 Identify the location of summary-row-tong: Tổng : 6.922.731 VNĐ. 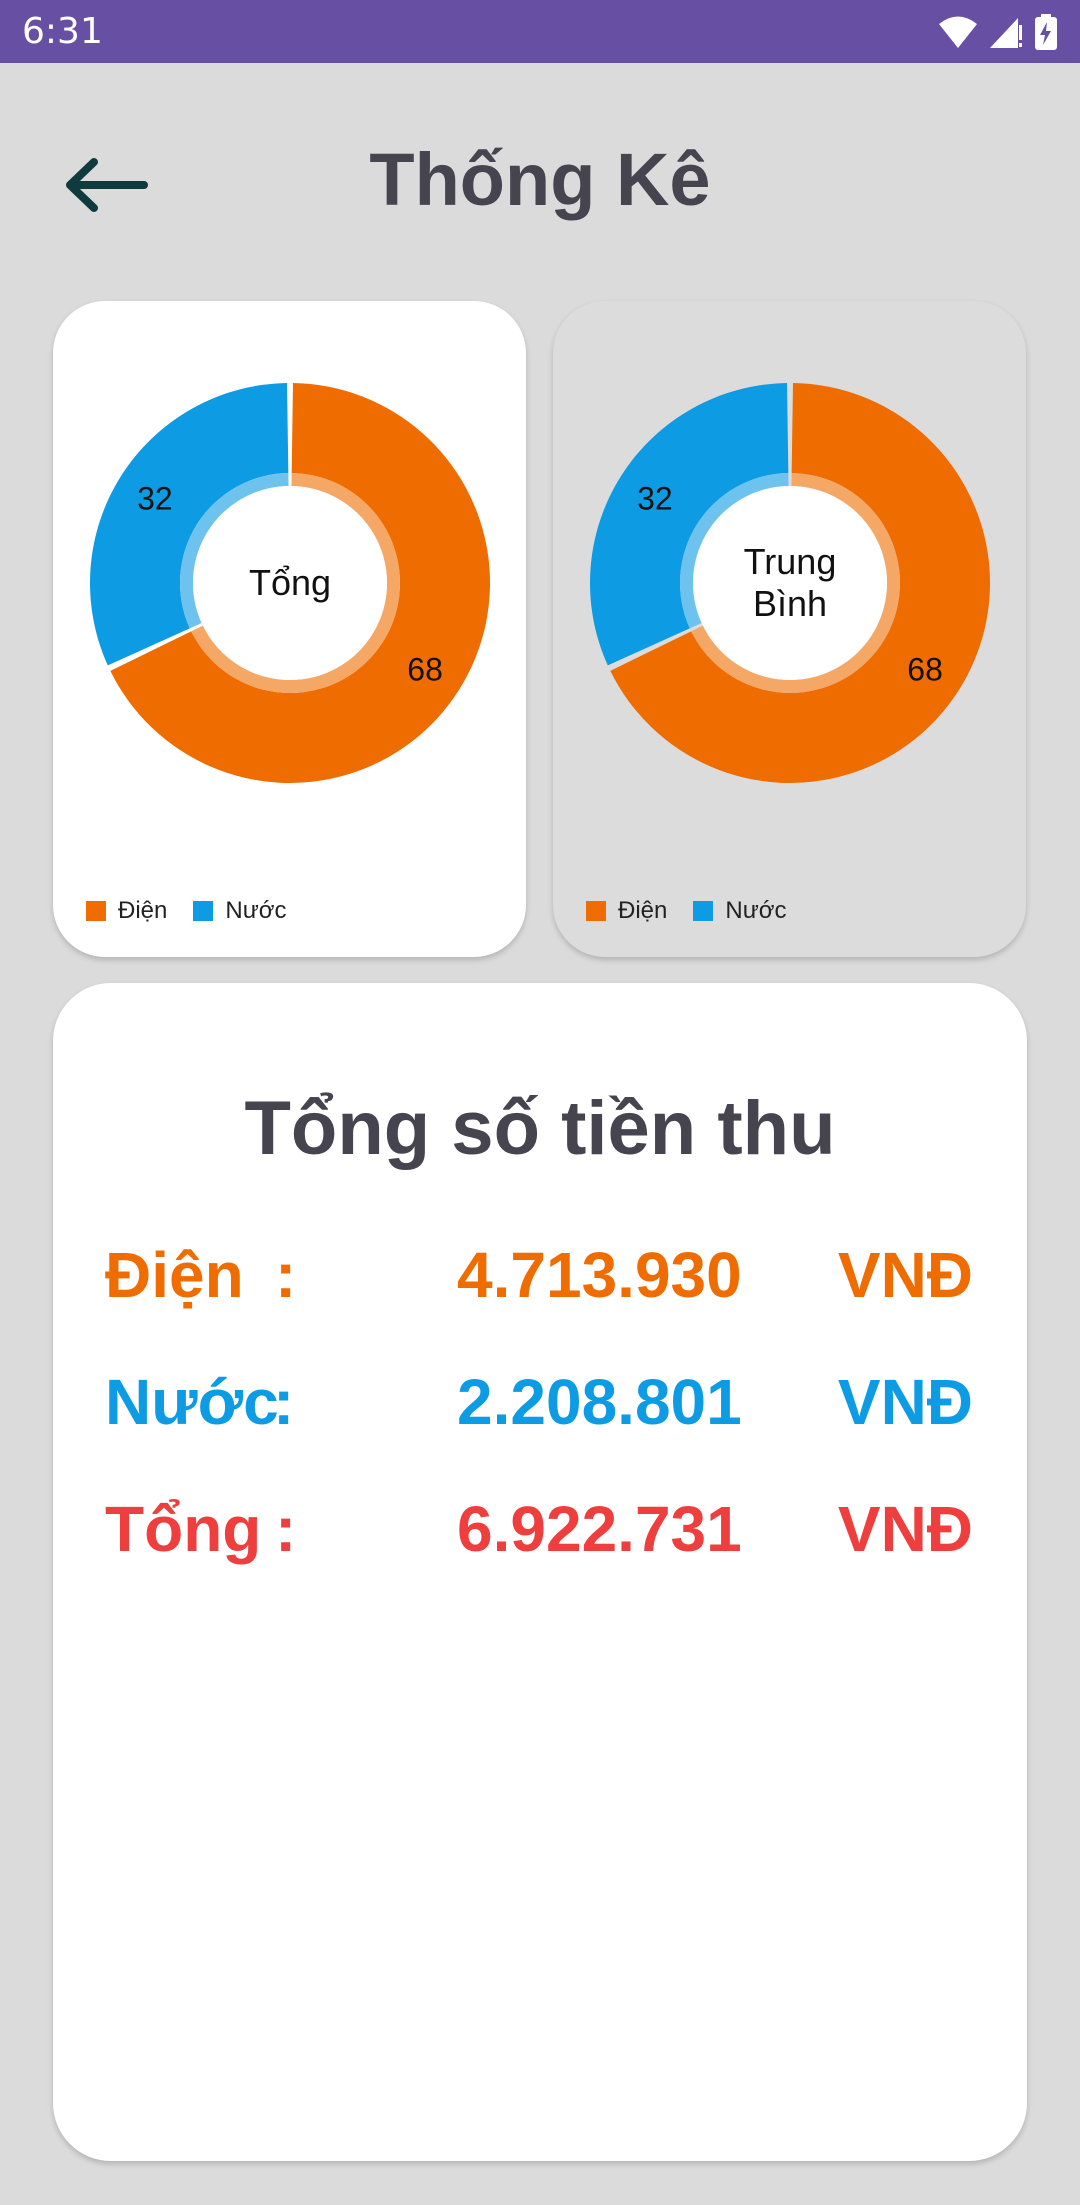
(540, 1529).